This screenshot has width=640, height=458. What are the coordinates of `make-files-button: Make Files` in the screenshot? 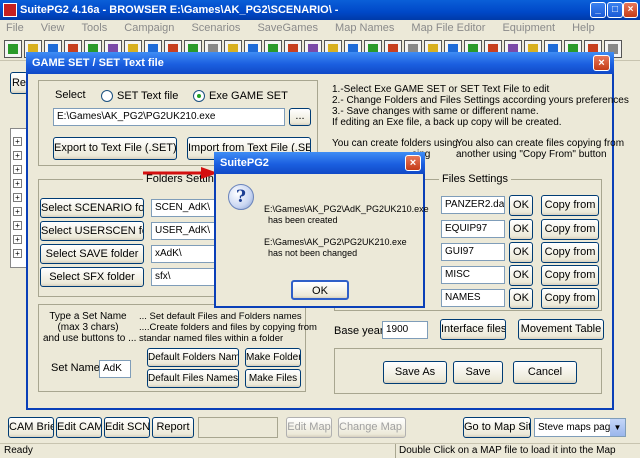 It's located at (273, 378).